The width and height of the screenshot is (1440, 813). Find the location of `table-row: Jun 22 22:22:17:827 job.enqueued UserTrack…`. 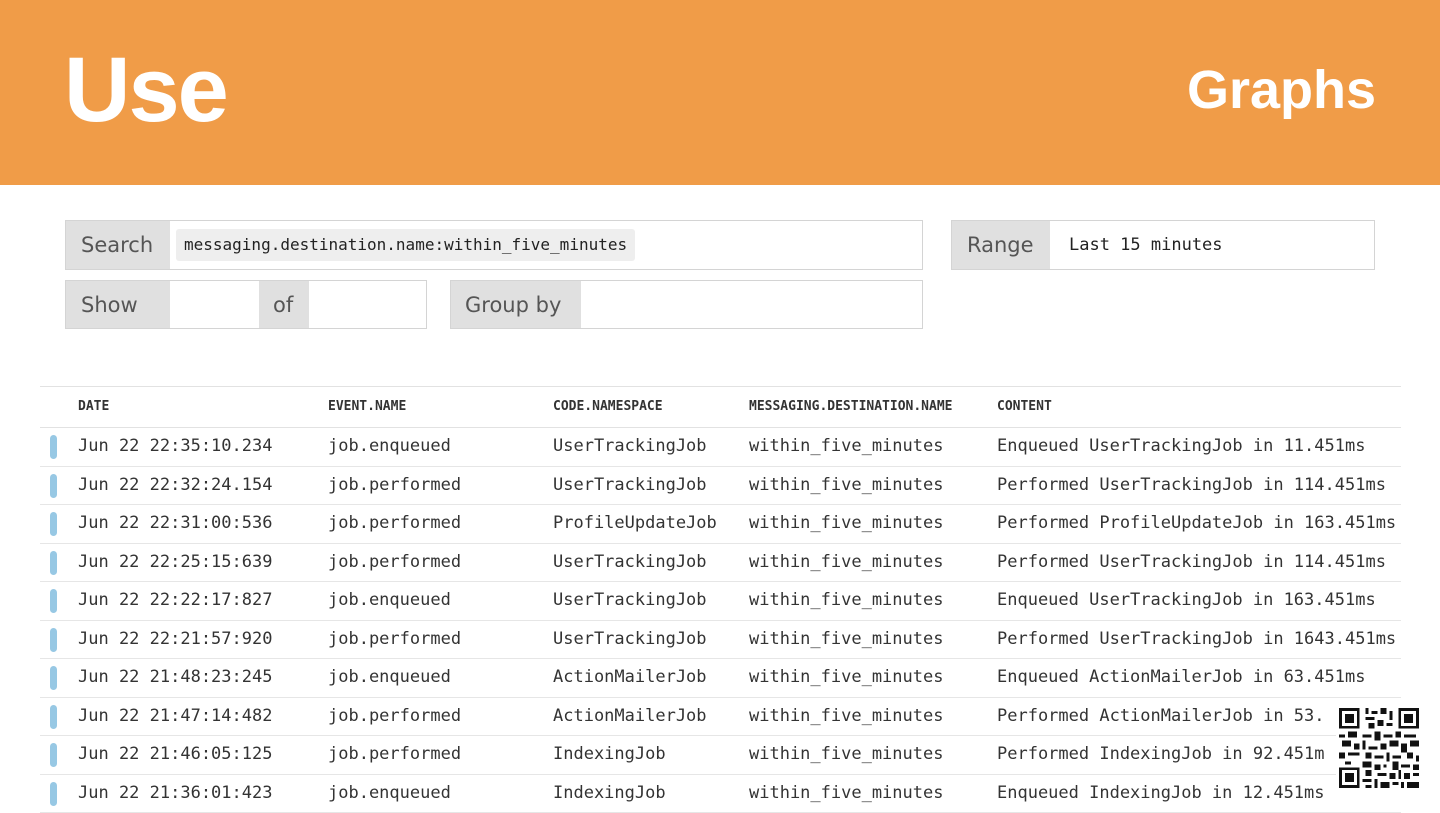

table-row: Jun 22 22:22:17:827 job.enqueued UserTrack… is located at coordinates (720, 601).